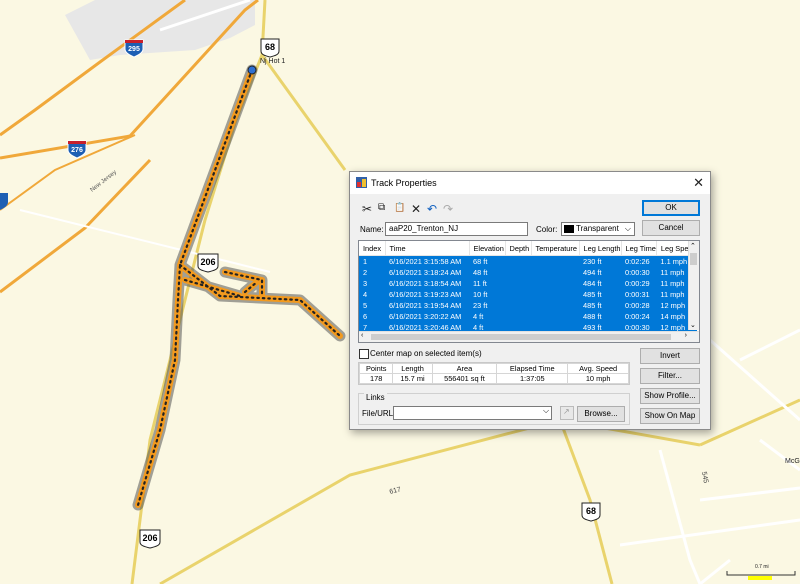 The height and width of the screenshot is (584, 800). Describe the element at coordinates (693, 259) in the screenshot. I see `scroll-thumb` at that location.